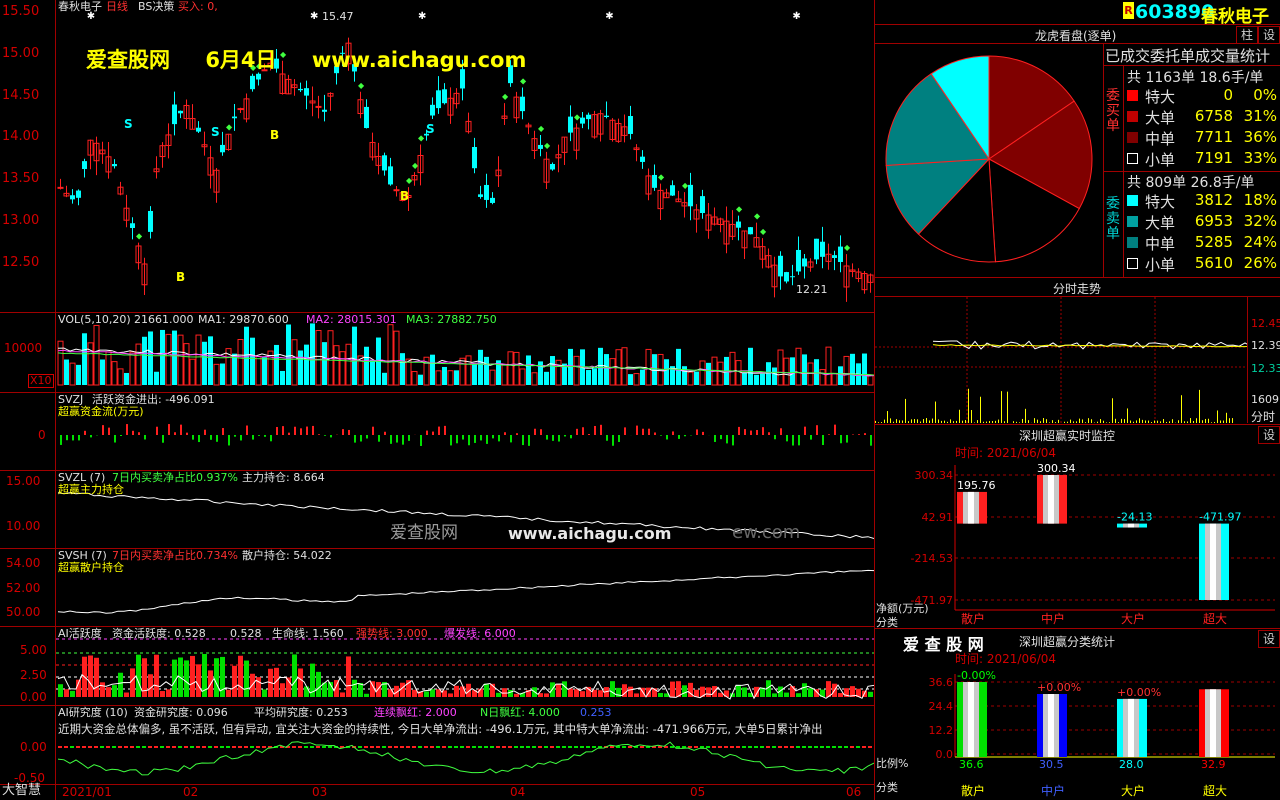 This screenshot has width=1280, height=800. I want to click on monitor-bar-shine, so click(1131, 525).